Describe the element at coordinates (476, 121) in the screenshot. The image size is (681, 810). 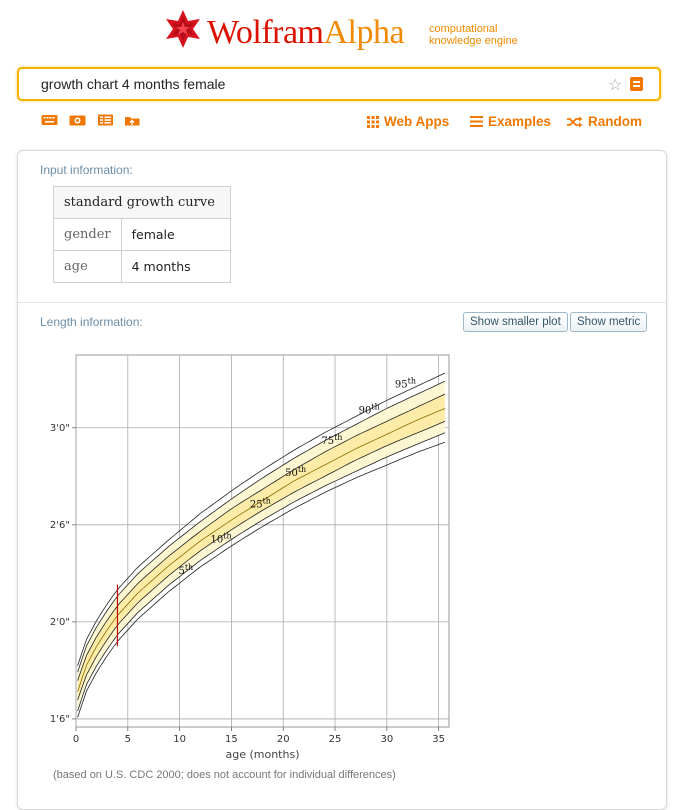
I see `list-icon` at that location.